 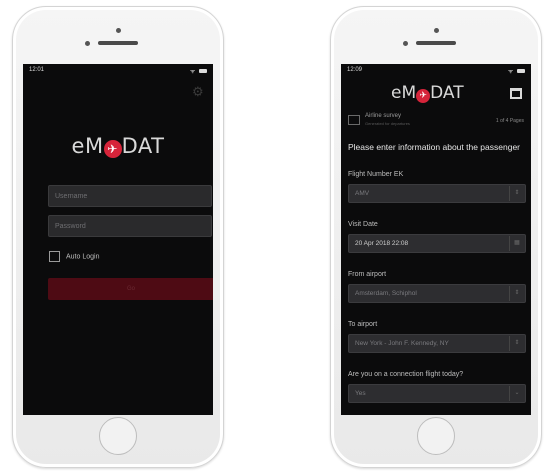 I want to click on password-input: Password, so click(x=130, y=226).